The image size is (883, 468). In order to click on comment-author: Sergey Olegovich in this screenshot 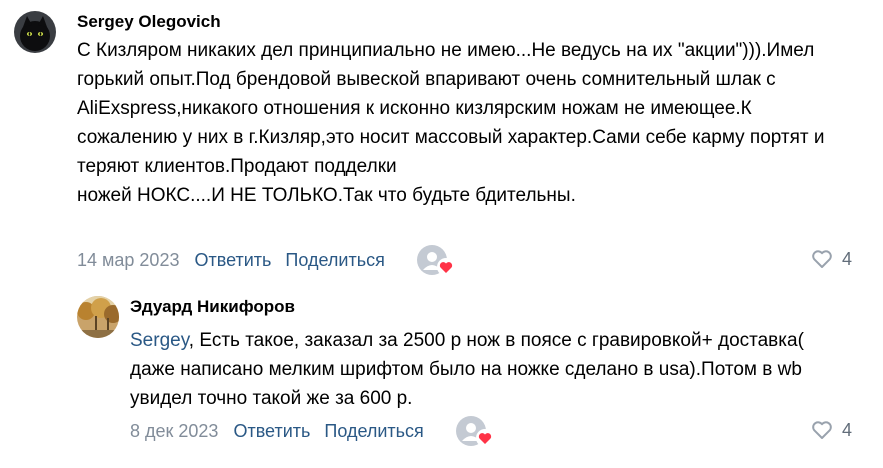, I will do `click(149, 22)`.